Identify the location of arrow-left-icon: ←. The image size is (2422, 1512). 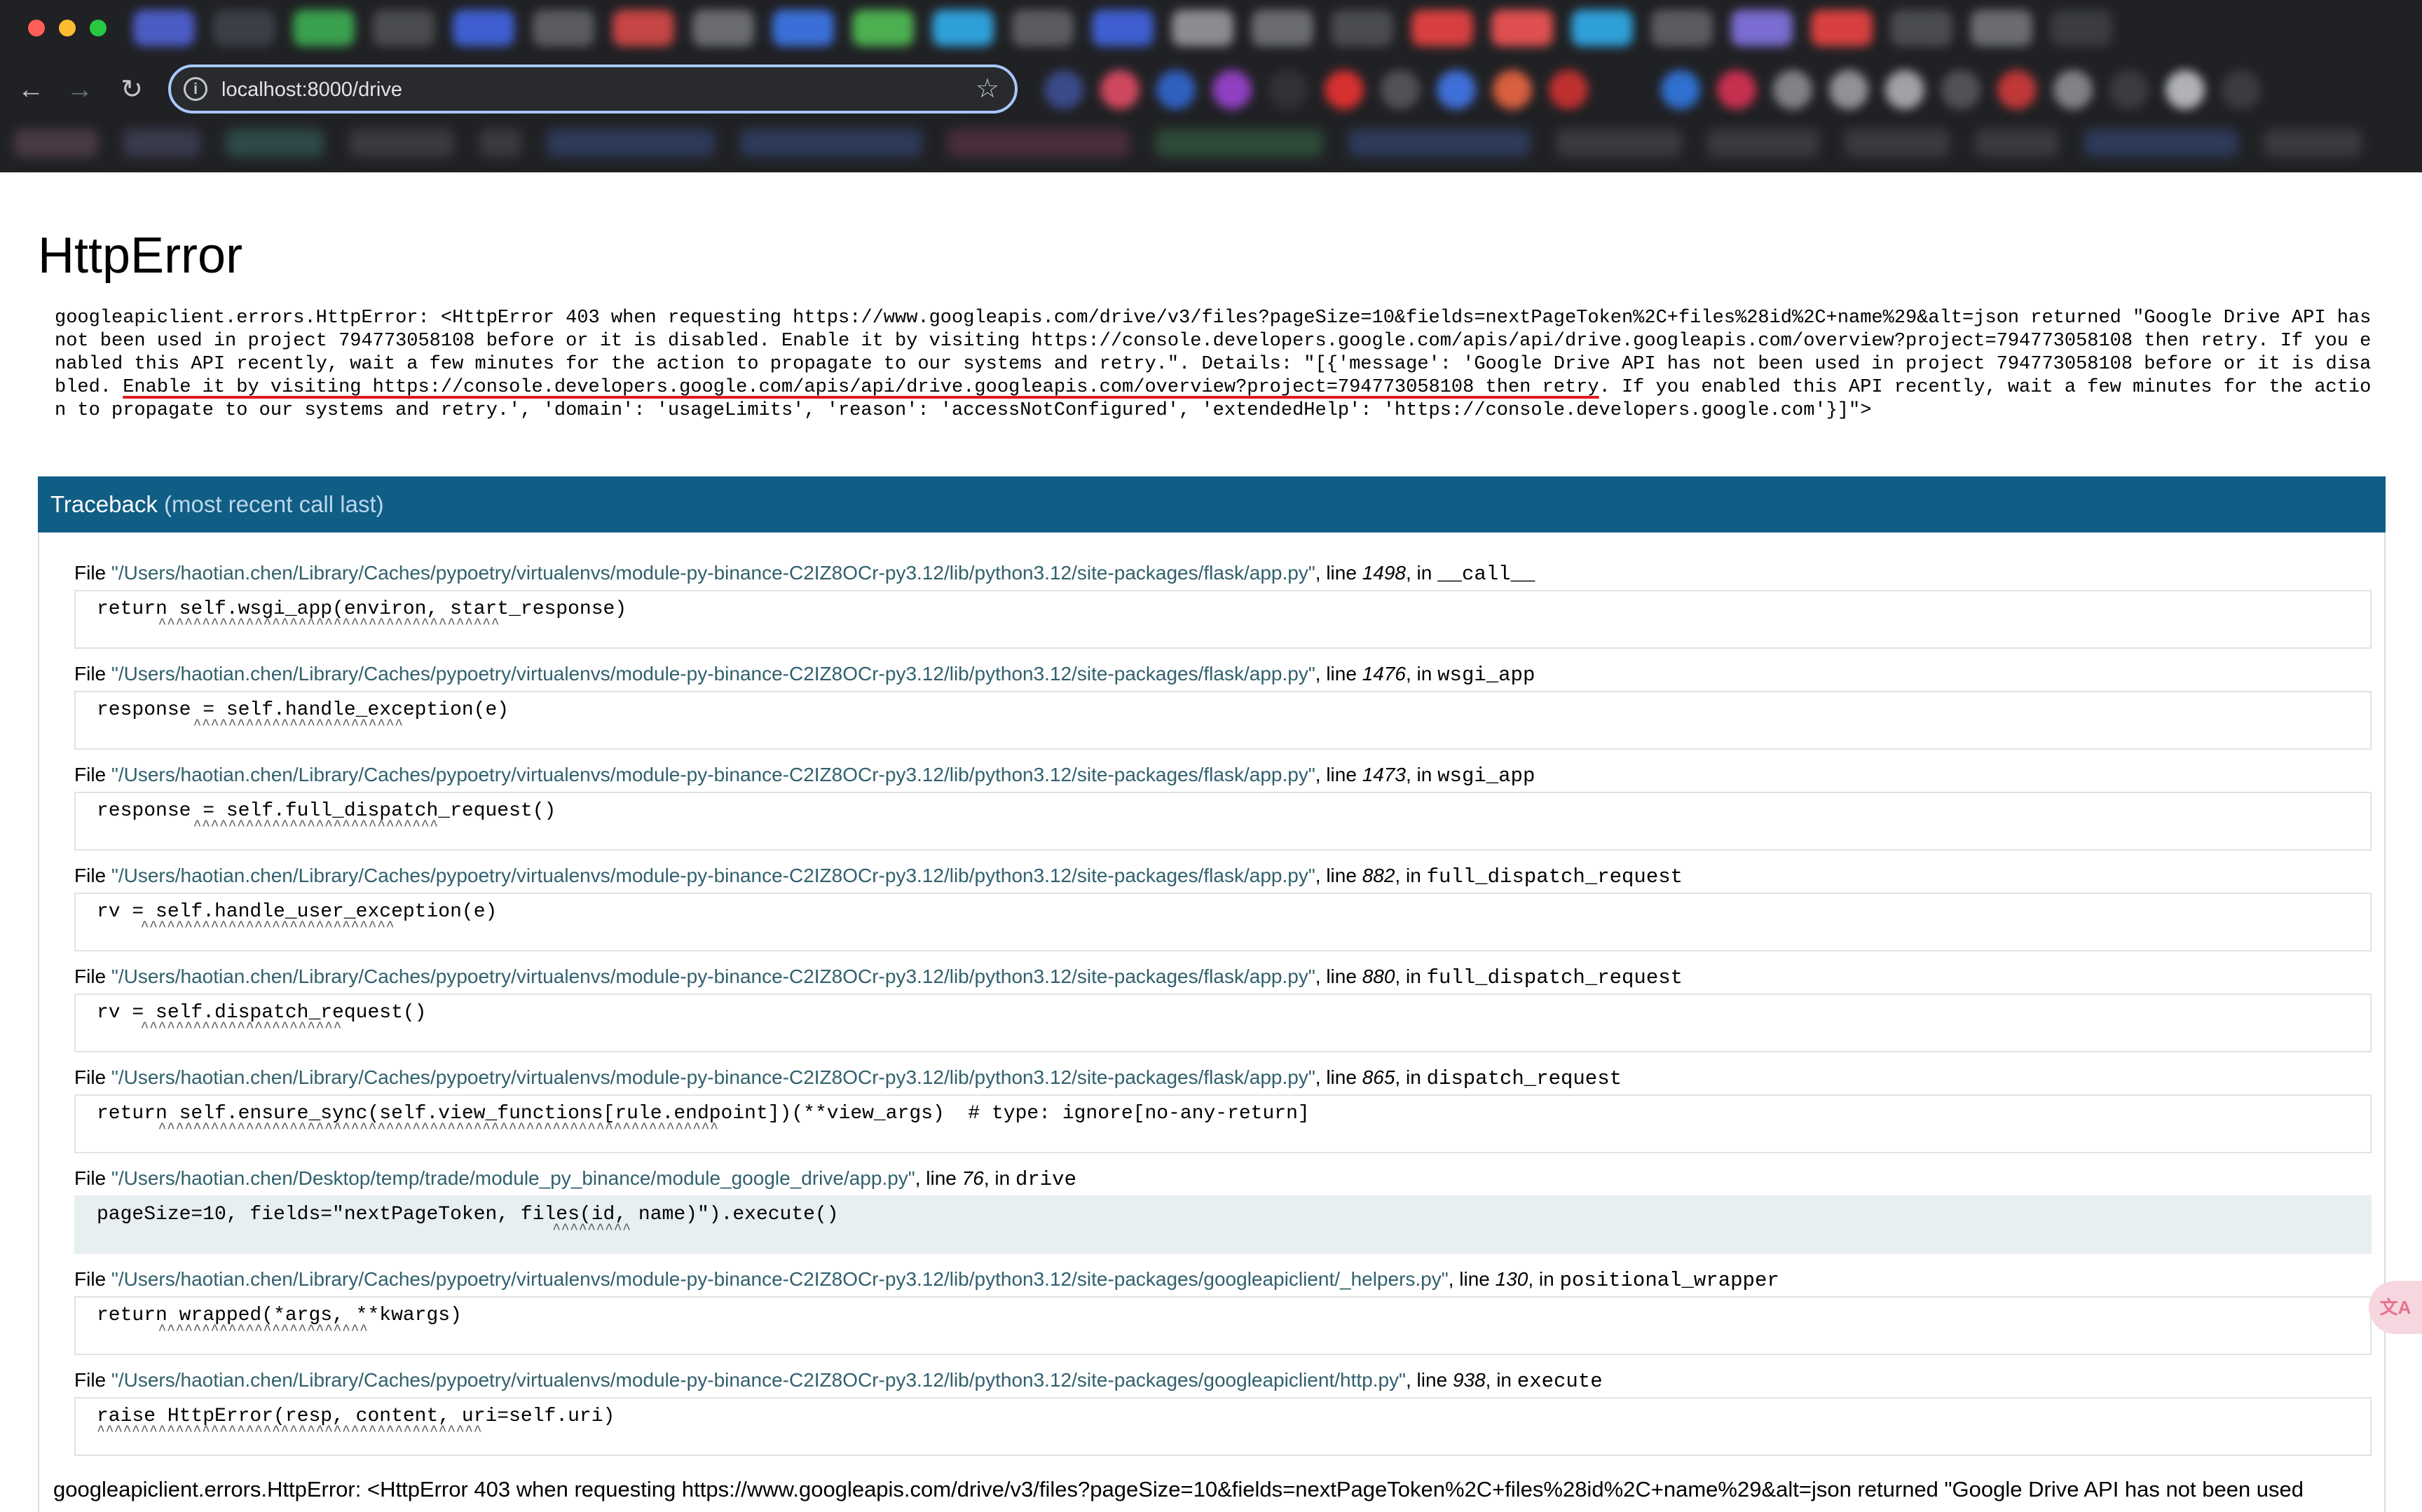
(31, 89).